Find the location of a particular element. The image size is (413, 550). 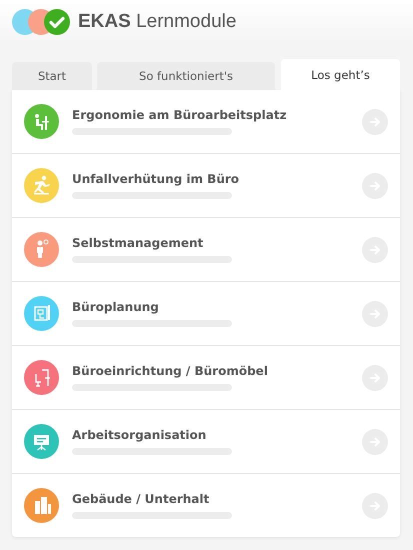

module-title: Büroplanung is located at coordinates (116, 307).